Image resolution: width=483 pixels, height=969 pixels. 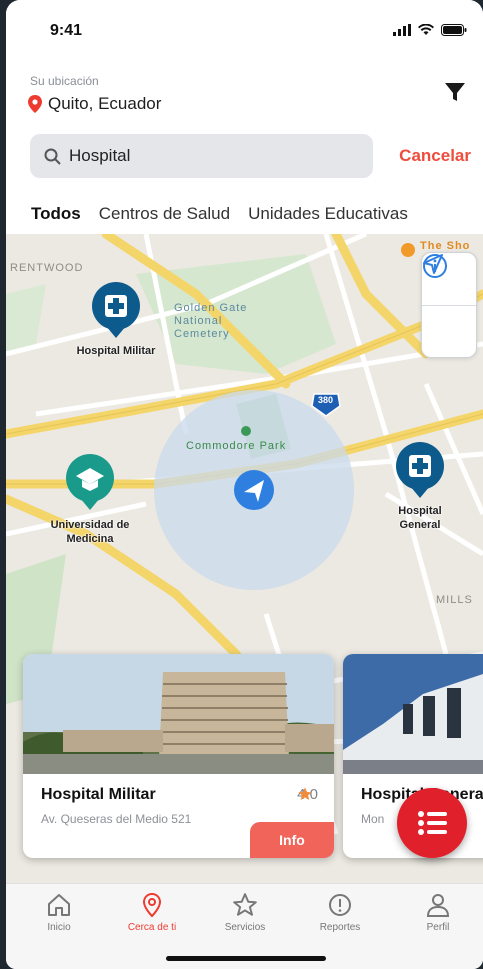 I want to click on poi-label-hospital-militar: Hospital Militar, so click(x=116, y=351).